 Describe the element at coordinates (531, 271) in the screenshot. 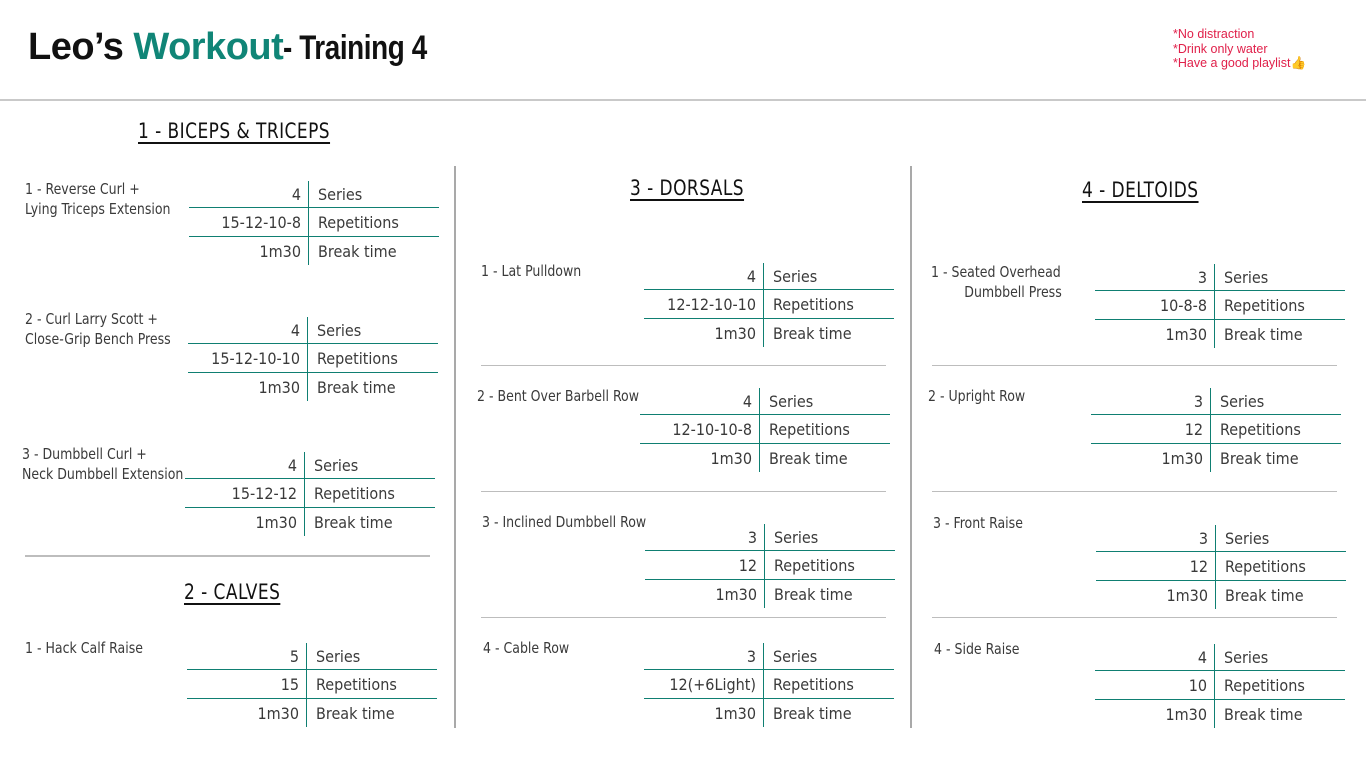

I see `exercise-name-line: 1 - Lat Pulldown` at that location.